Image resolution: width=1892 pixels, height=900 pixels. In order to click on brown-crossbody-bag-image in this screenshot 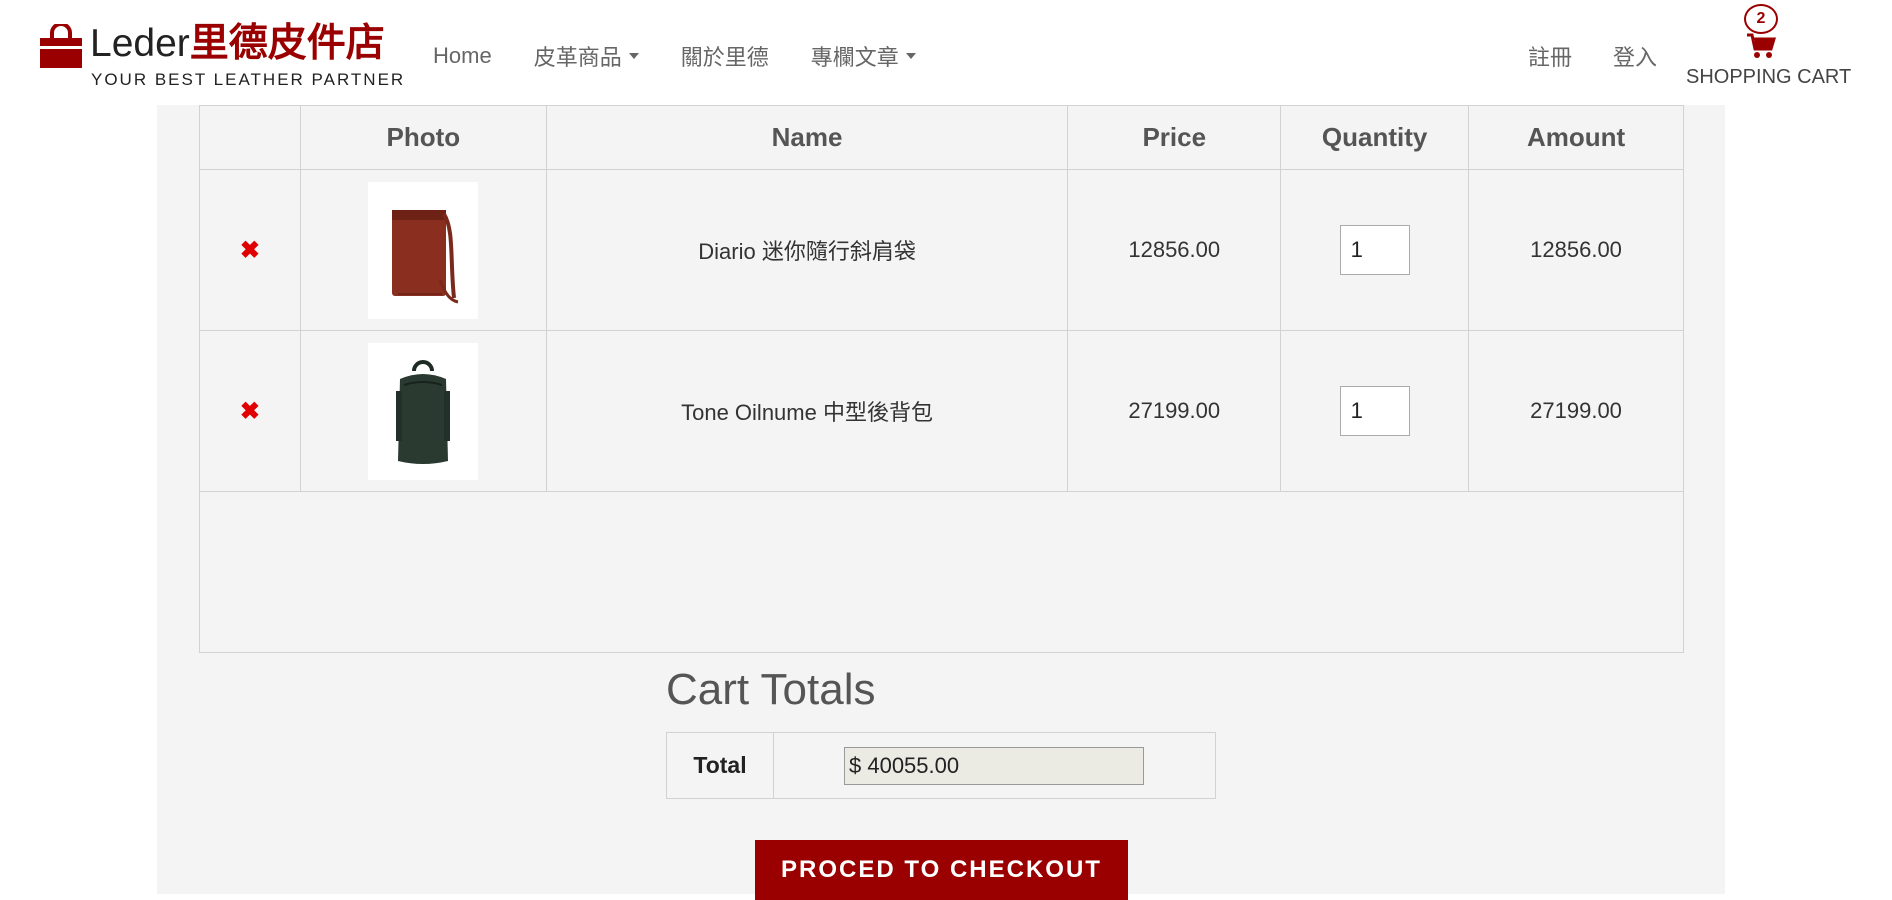, I will do `click(425, 257)`.